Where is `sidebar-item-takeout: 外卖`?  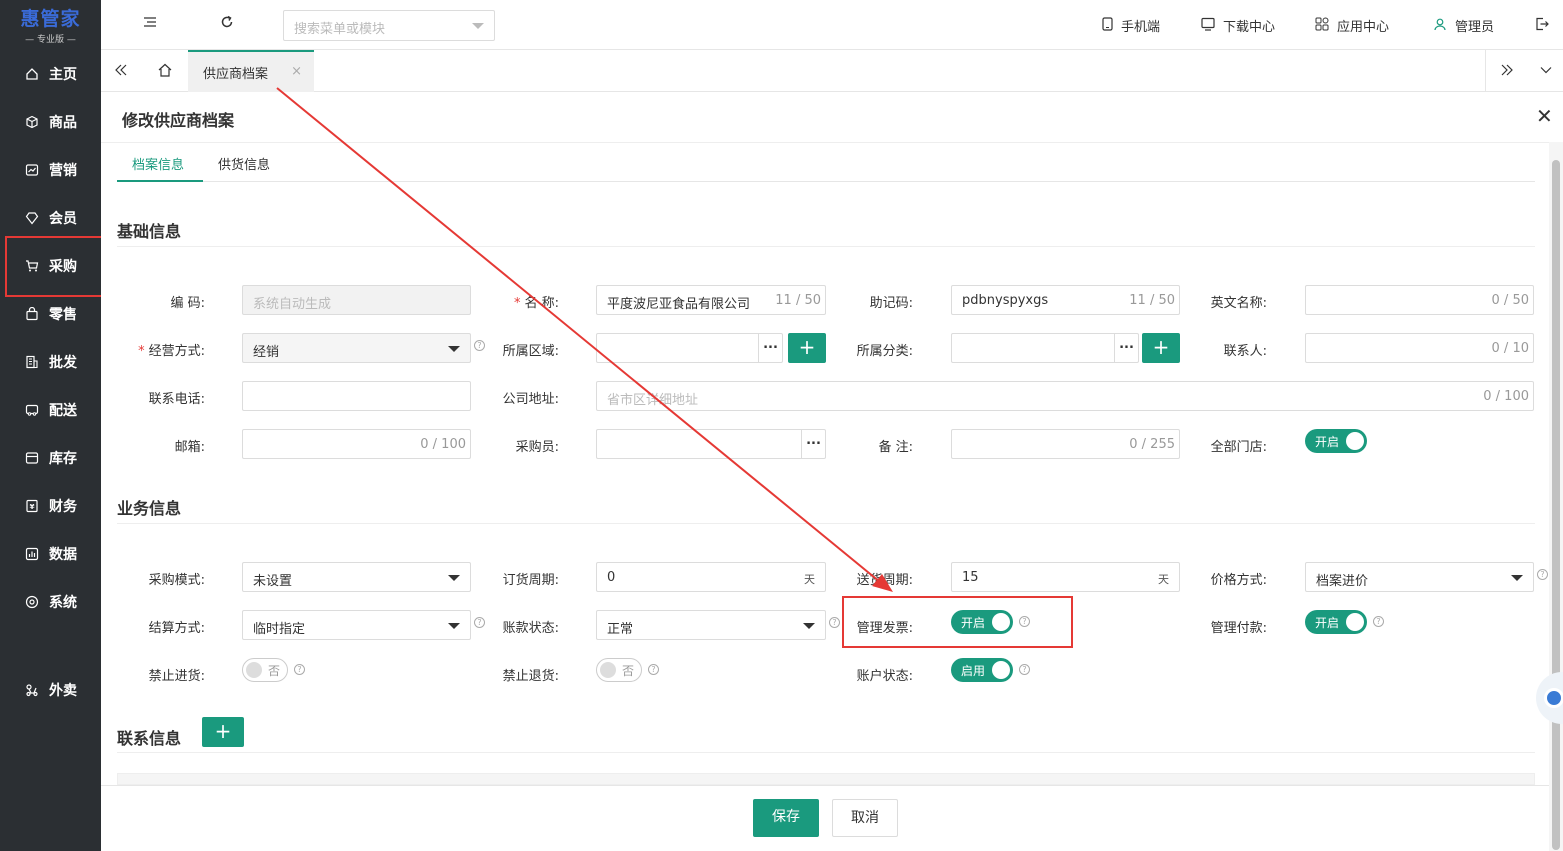 sidebar-item-takeout: 外卖 is located at coordinates (50, 690).